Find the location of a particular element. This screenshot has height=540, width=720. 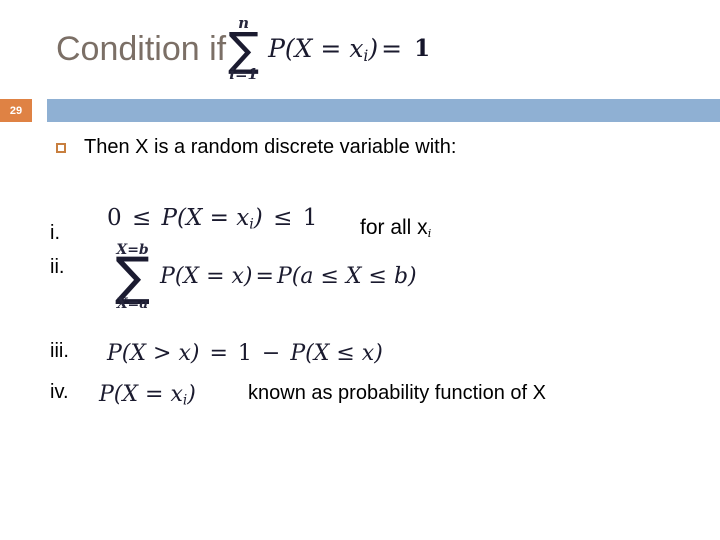

formula-iii-minus: − is located at coordinates (271, 353).